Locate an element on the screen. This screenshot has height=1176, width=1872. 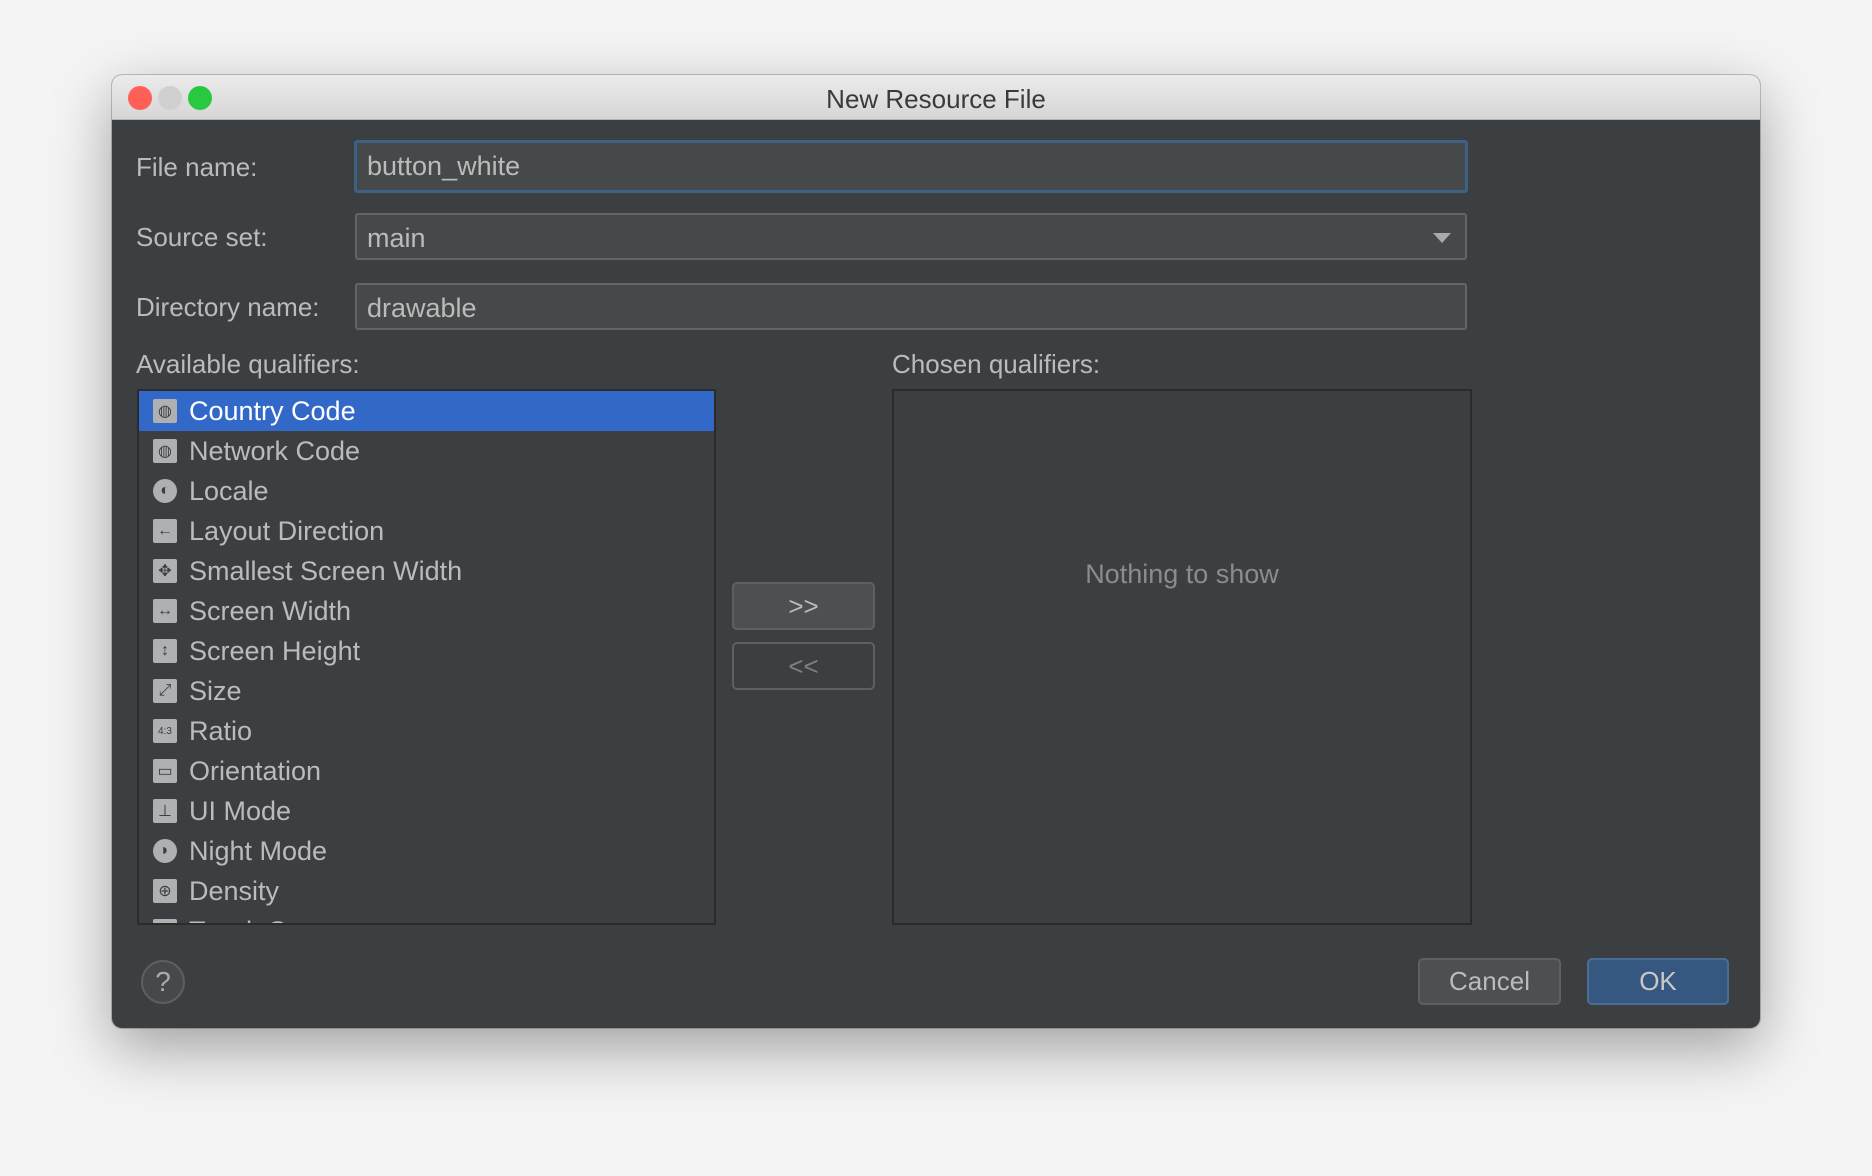
globe-icon: ◐ is located at coordinates (165, 491).